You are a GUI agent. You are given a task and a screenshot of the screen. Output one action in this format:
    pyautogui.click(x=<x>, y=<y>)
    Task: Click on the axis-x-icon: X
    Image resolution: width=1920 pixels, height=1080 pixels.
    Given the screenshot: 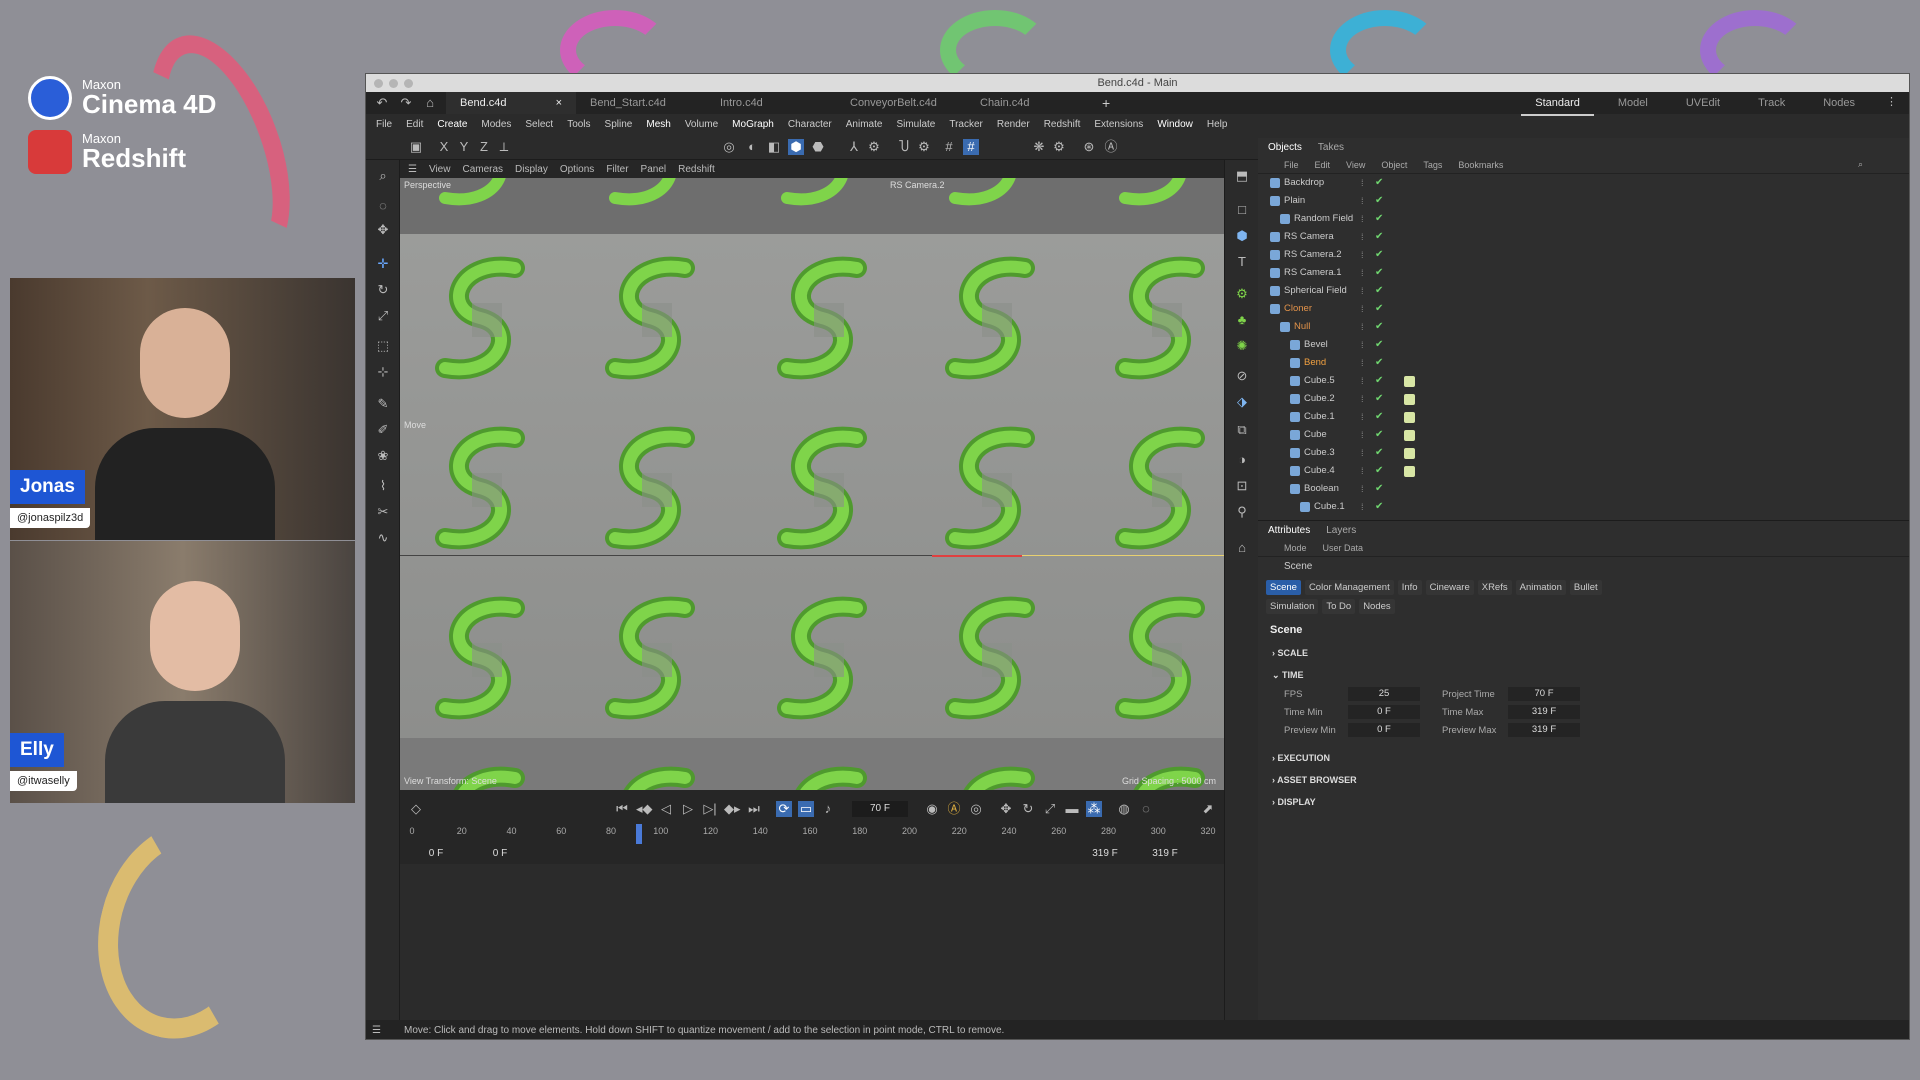 What is the action you would take?
    pyautogui.click(x=444, y=147)
    